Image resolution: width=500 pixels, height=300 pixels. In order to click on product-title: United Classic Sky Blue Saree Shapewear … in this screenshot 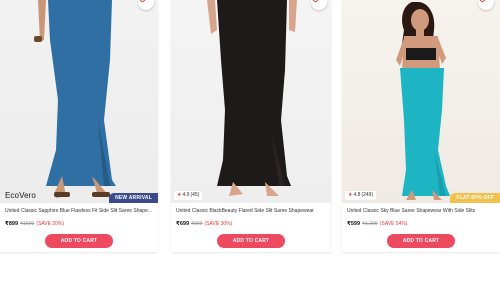, I will do `click(421, 211)`.